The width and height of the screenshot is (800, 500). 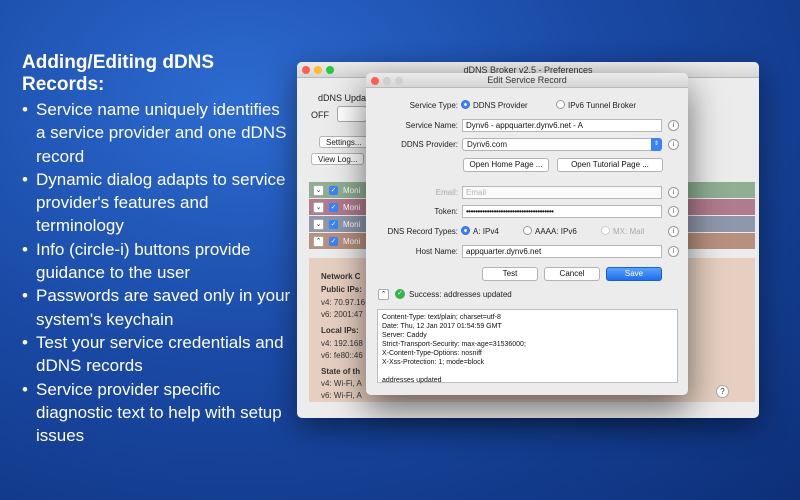 What do you see at coordinates (562, 192) in the screenshot?
I see `email-field: Email` at bounding box center [562, 192].